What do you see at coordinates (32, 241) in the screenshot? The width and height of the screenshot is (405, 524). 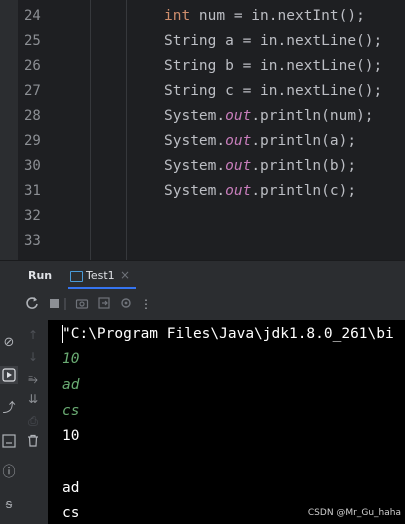 I see `line-number: 33` at bounding box center [32, 241].